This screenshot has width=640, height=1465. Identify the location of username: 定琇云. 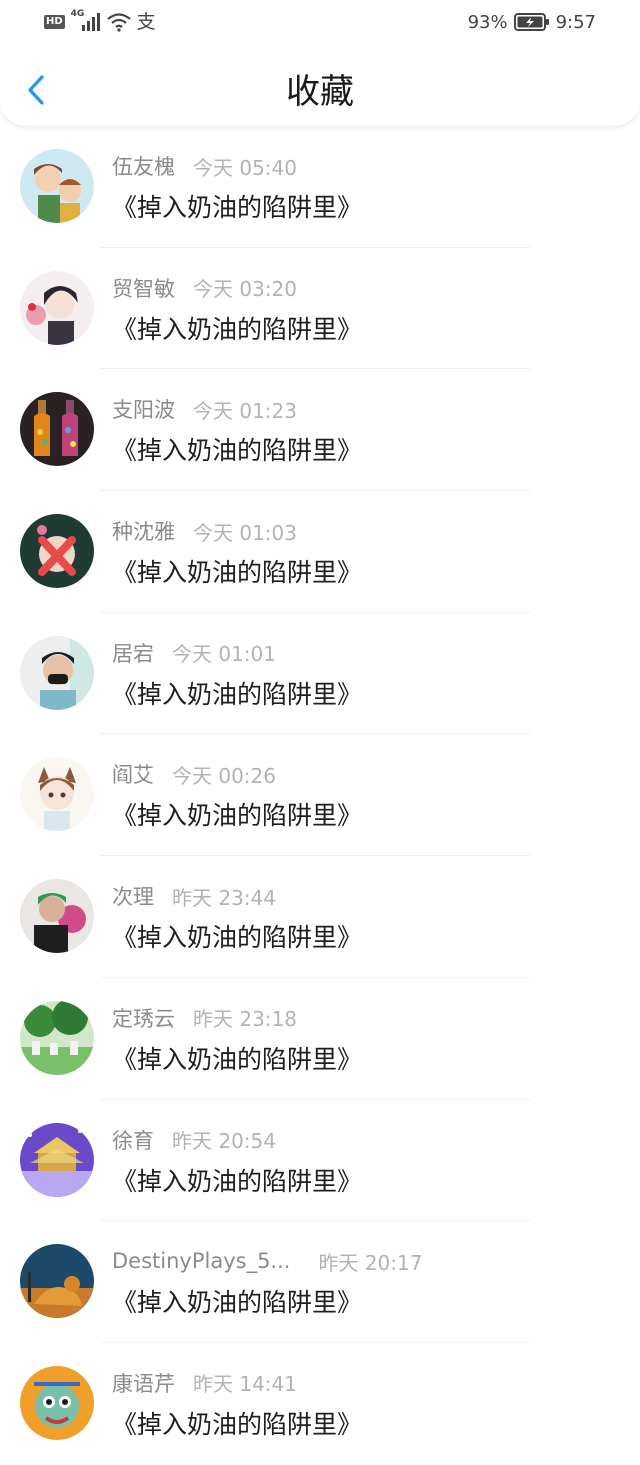
(143, 1018).